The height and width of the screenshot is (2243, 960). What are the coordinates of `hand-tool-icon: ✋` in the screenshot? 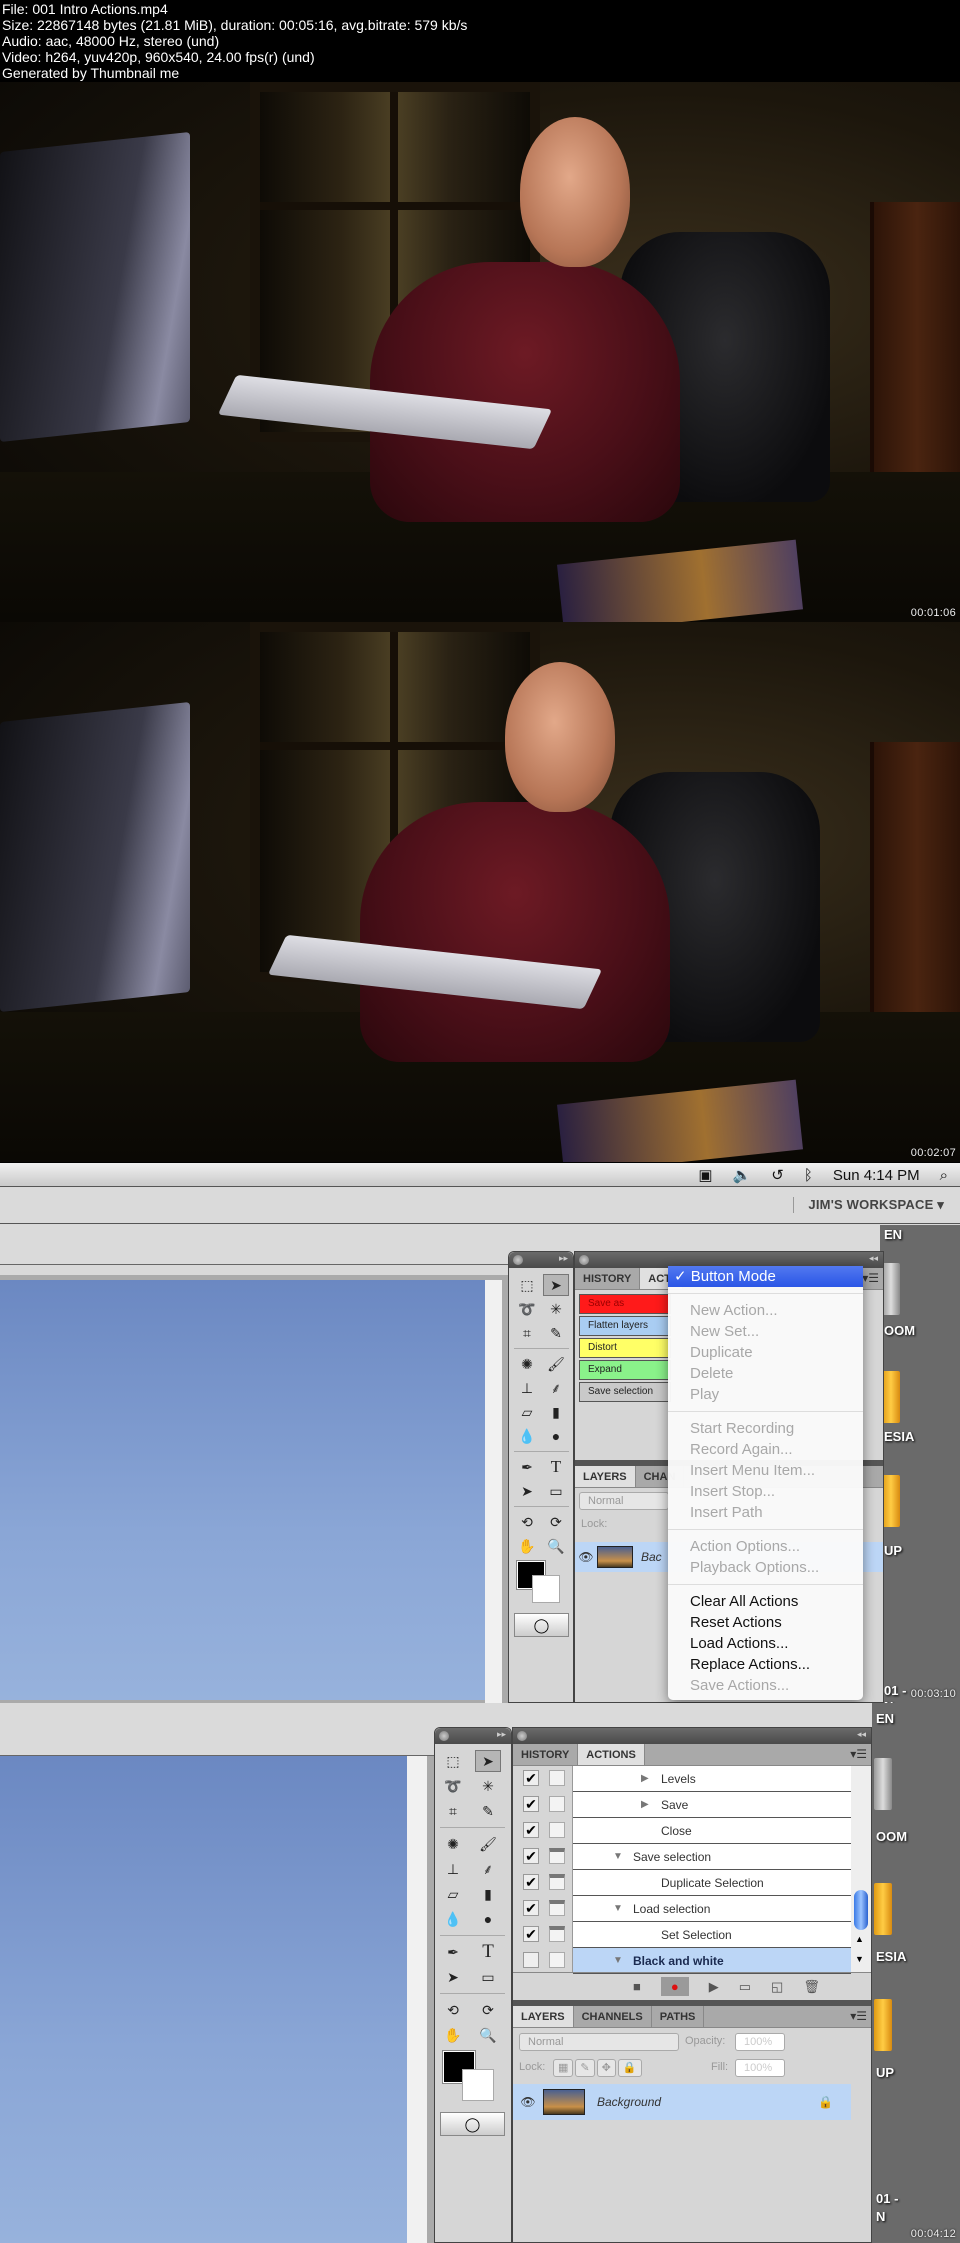 It's located at (527, 1546).